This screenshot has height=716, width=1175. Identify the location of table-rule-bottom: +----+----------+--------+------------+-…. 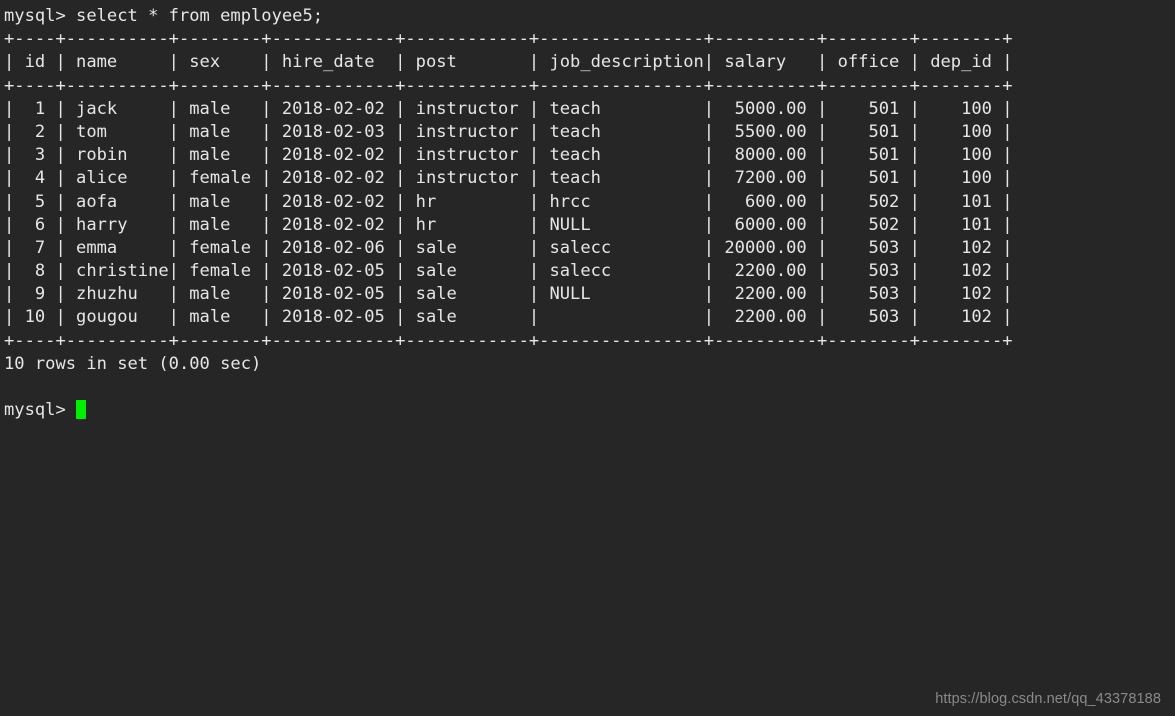
(508, 340).